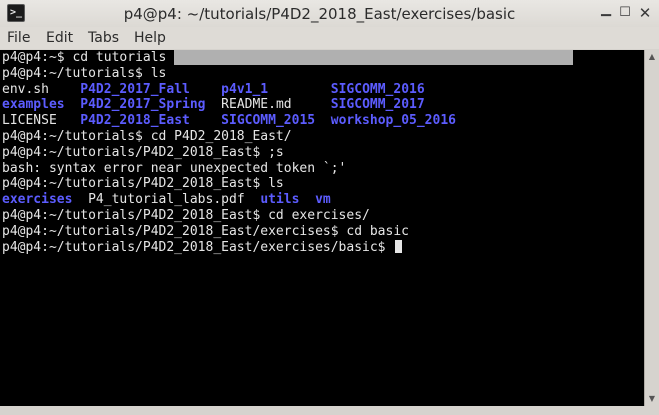 The height and width of the screenshot is (415, 659). What do you see at coordinates (245, 89) in the screenshot?
I see `ls-entry-directory: p4v1_1` at bounding box center [245, 89].